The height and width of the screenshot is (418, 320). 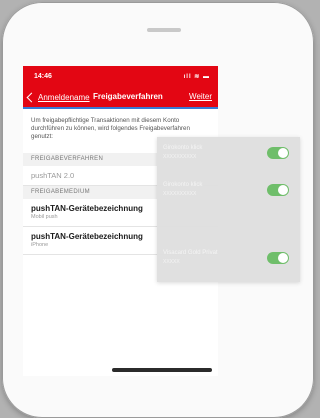 I want to click on account-row: Visacard Gold Privat XXXXX, so click(x=229, y=266).